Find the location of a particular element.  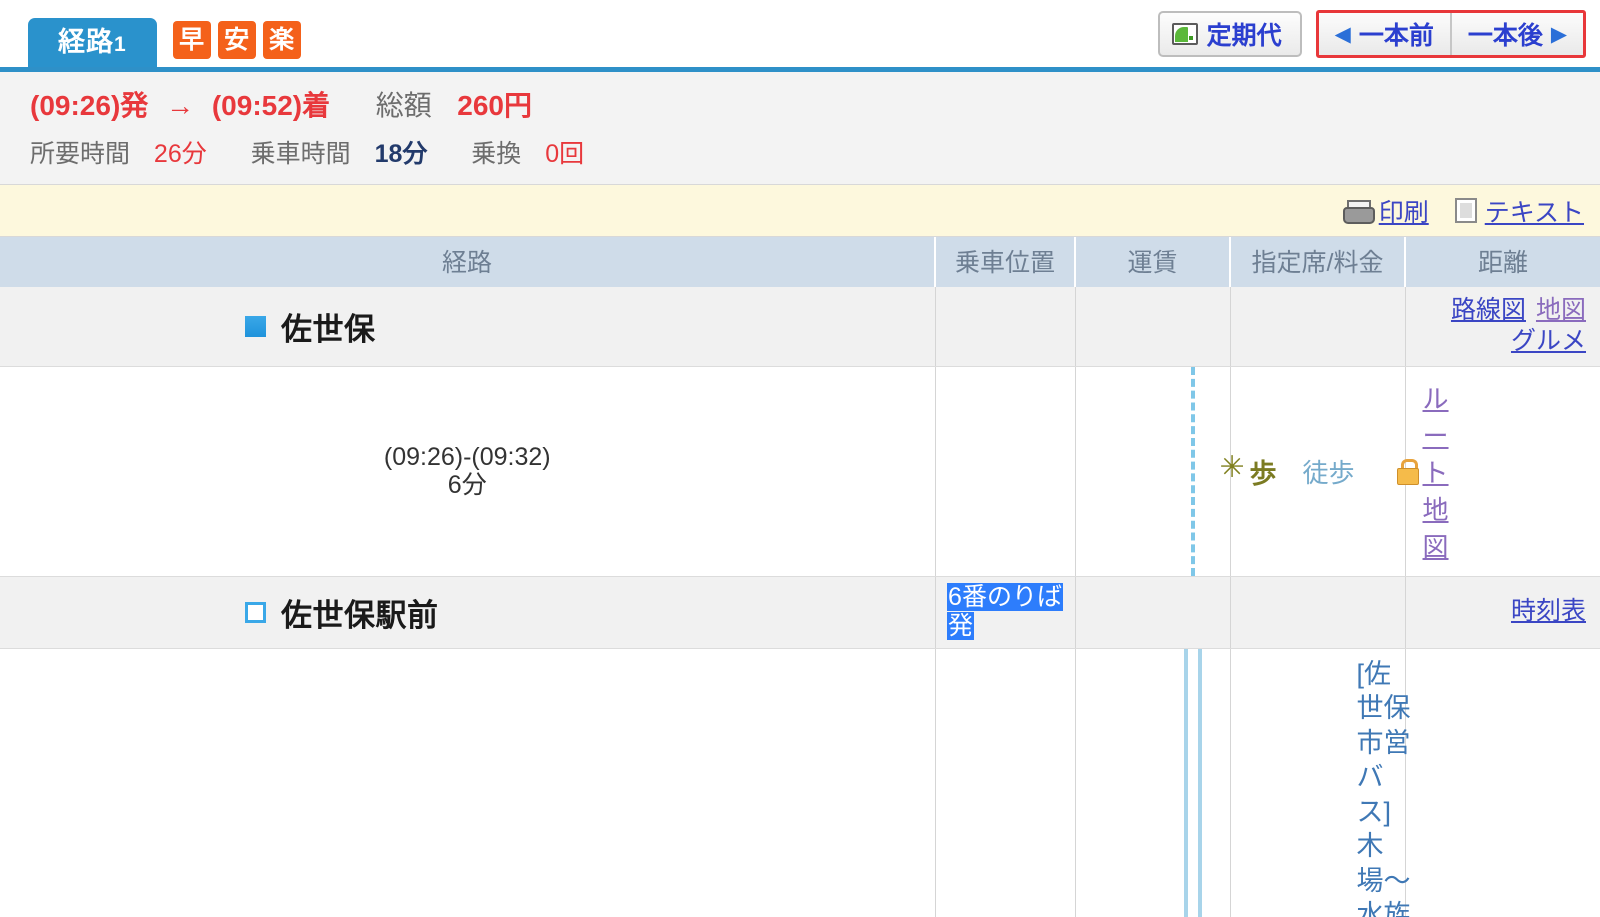

station-name: 佐世保駅前 is located at coordinates (360, 615).